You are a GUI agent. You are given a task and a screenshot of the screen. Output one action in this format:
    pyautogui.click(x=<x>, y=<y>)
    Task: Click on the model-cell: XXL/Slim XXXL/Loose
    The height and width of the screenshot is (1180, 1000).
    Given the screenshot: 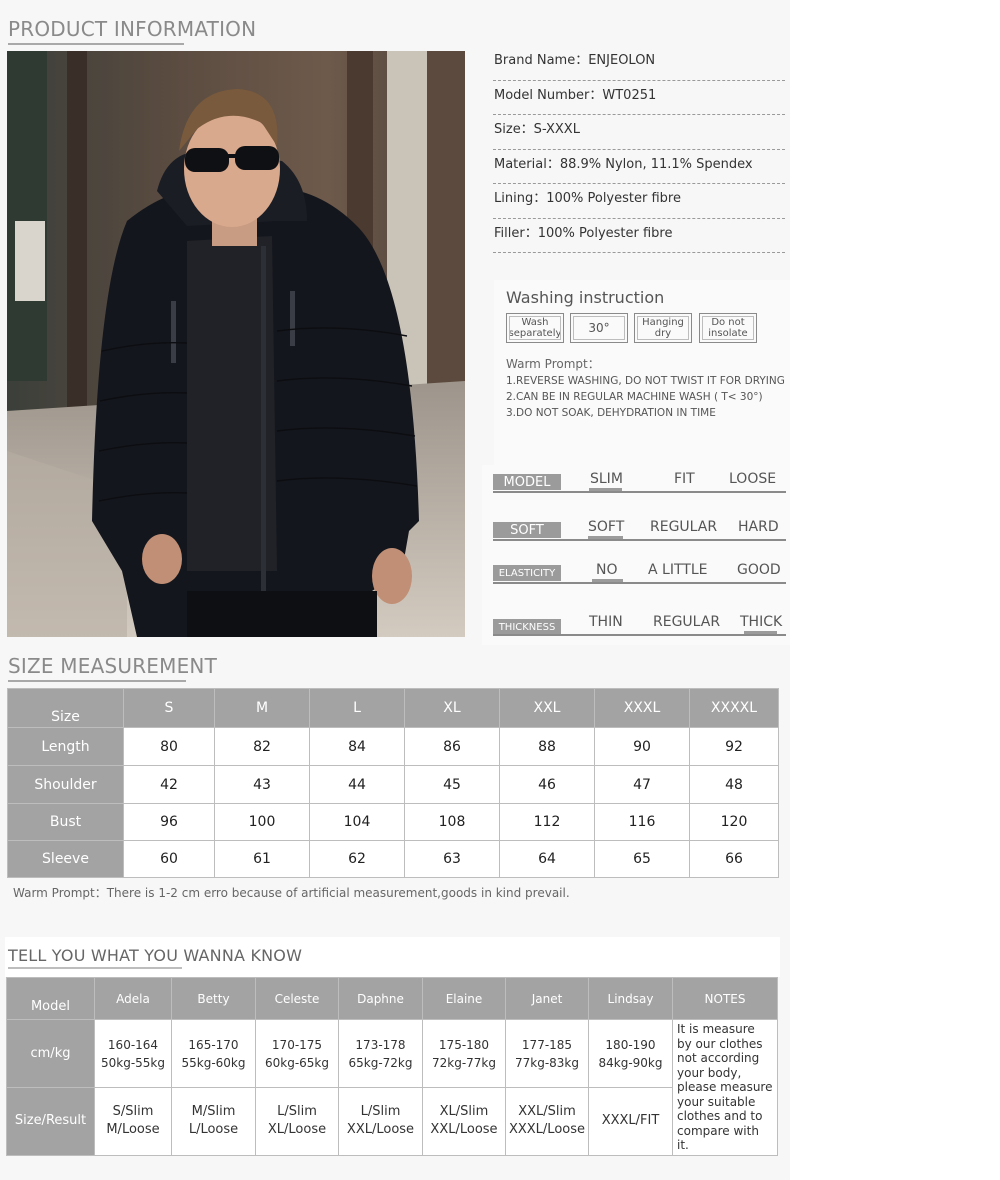 What is the action you would take?
    pyautogui.click(x=547, y=1121)
    